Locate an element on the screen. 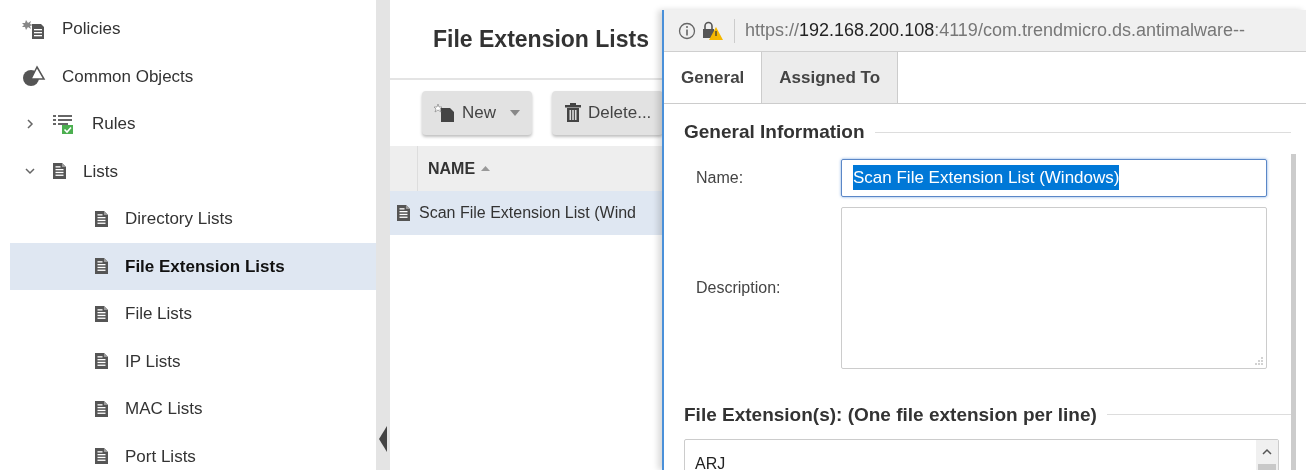  sidebar-item: IP Lists is located at coordinates (193, 361).